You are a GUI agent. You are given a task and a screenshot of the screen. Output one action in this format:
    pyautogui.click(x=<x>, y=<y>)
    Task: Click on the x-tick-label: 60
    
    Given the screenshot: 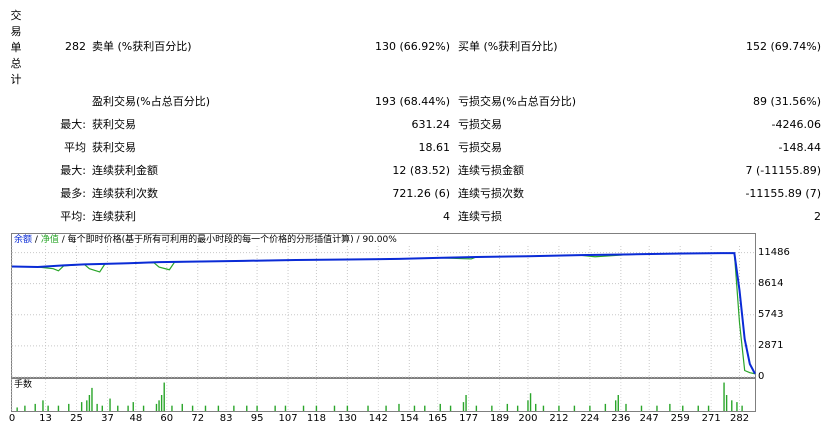 What is the action you would take?
    pyautogui.click(x=167, y=418)
    